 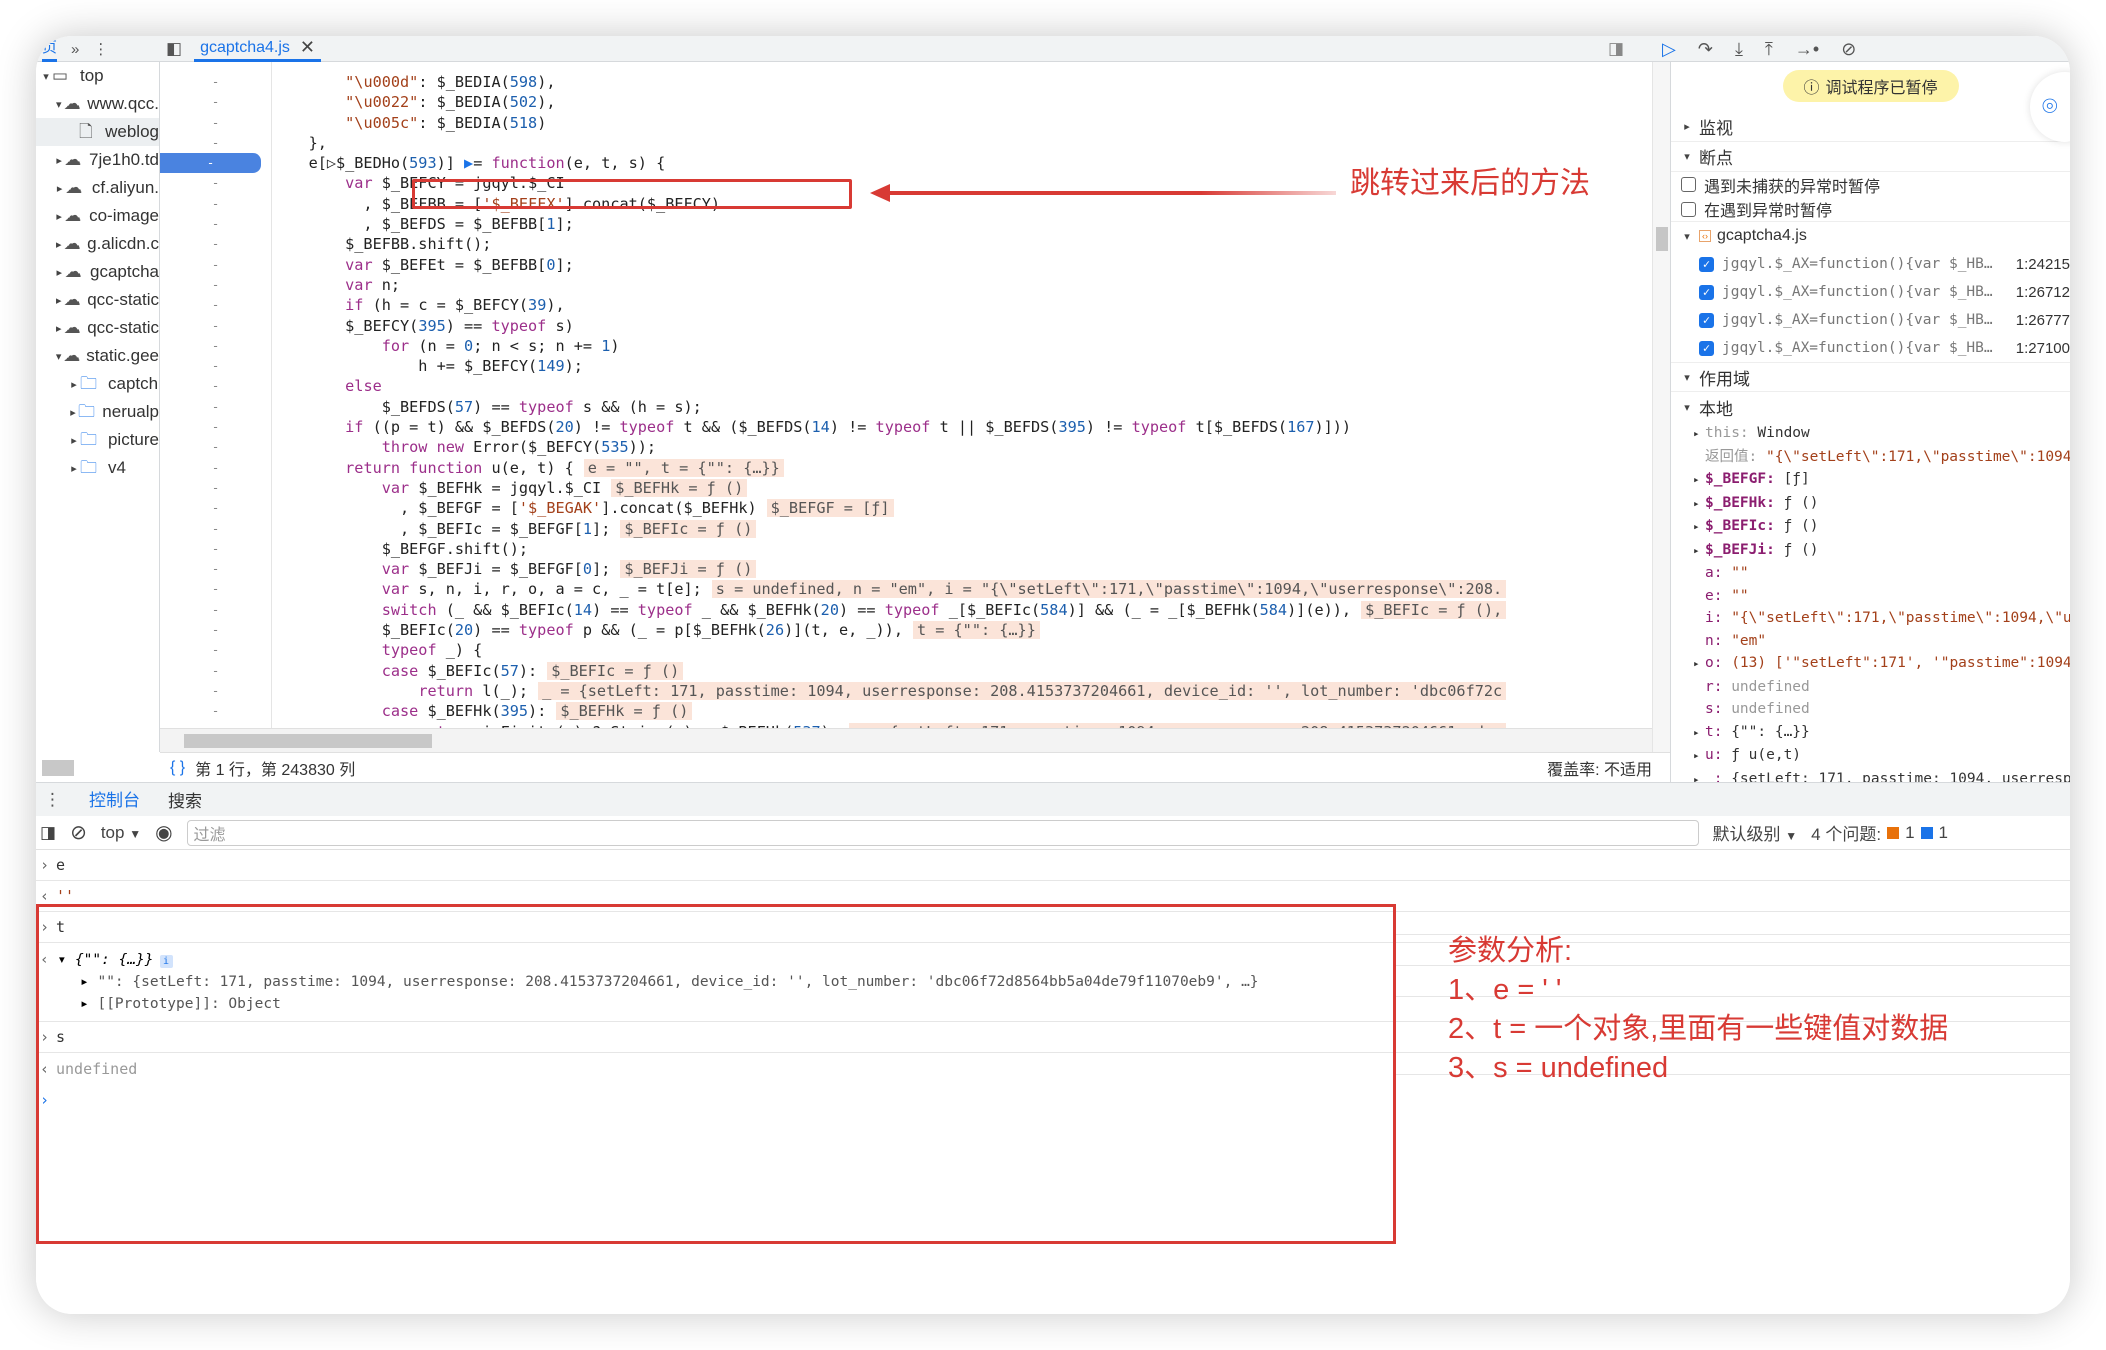 What do you see at coordinates (962, 671) in the screenshot?
I see `code-line: case $_BEFIc(57): $_BEFIc = ƒ ()` at bounding box center [962, 671].